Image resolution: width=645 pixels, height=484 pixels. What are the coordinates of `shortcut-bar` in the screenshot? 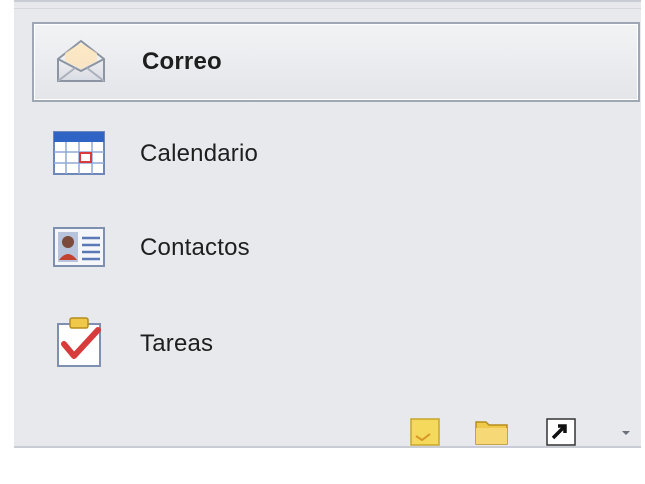 It's located at (327, 425).